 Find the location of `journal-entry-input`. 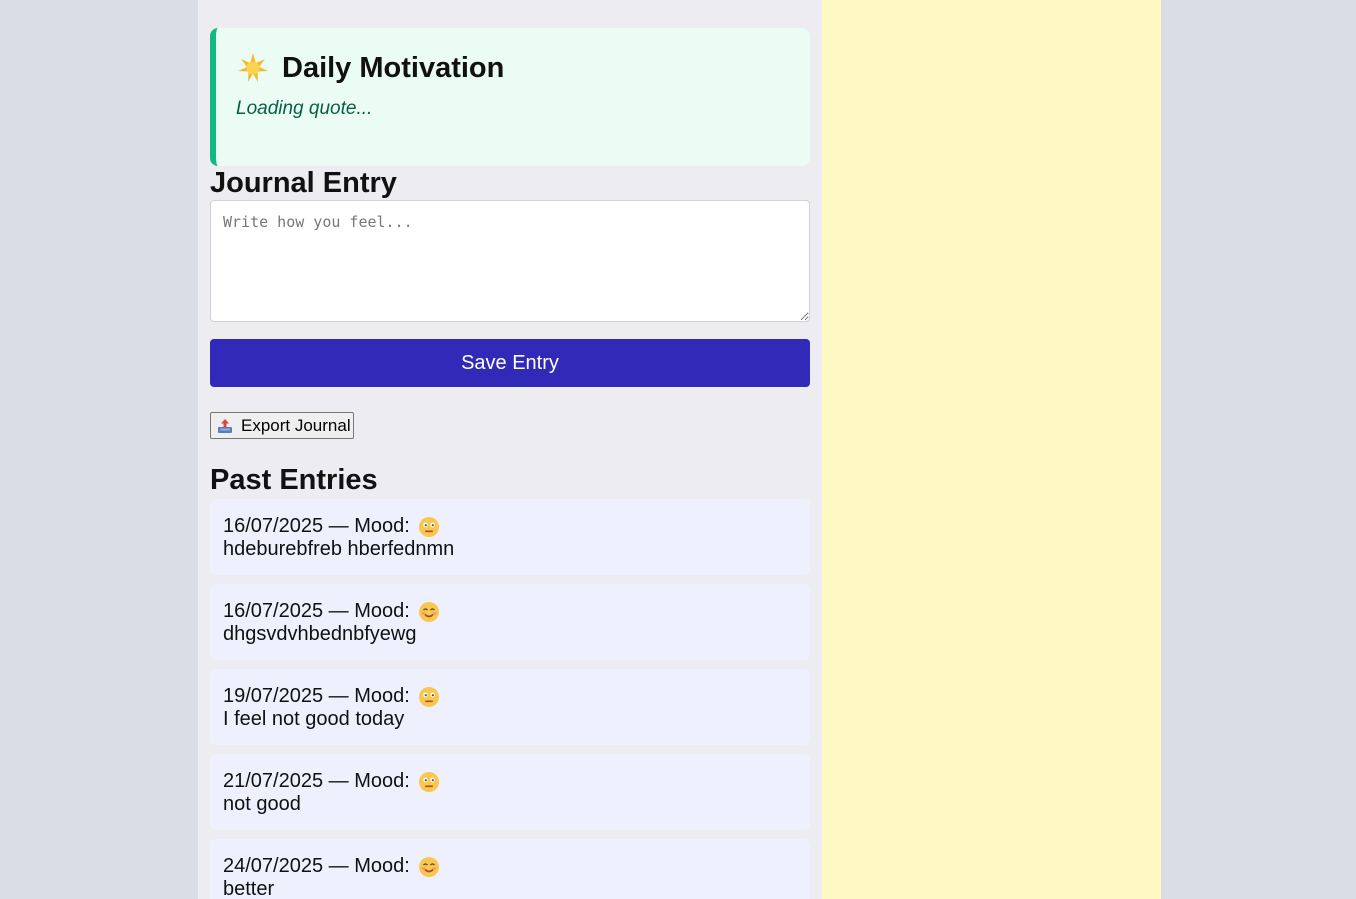

journal-entry-input is located at coordinates (510, 261).